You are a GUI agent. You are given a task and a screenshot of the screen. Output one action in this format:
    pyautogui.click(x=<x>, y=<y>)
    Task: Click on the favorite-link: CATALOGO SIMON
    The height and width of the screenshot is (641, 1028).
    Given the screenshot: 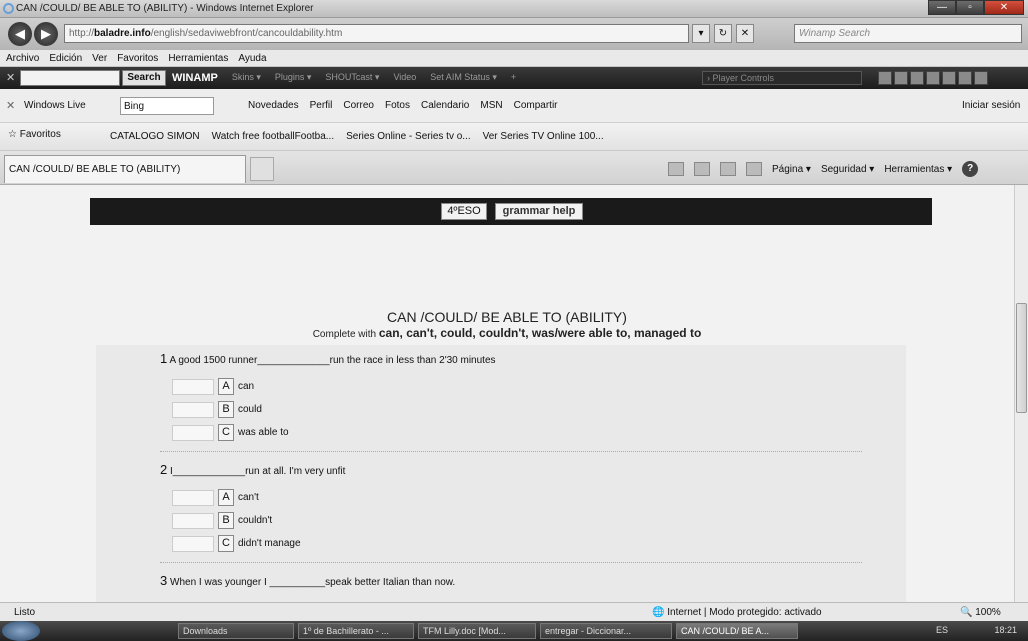 What is the action you would take?
    pyautogui.click(x=155, y=136)
    